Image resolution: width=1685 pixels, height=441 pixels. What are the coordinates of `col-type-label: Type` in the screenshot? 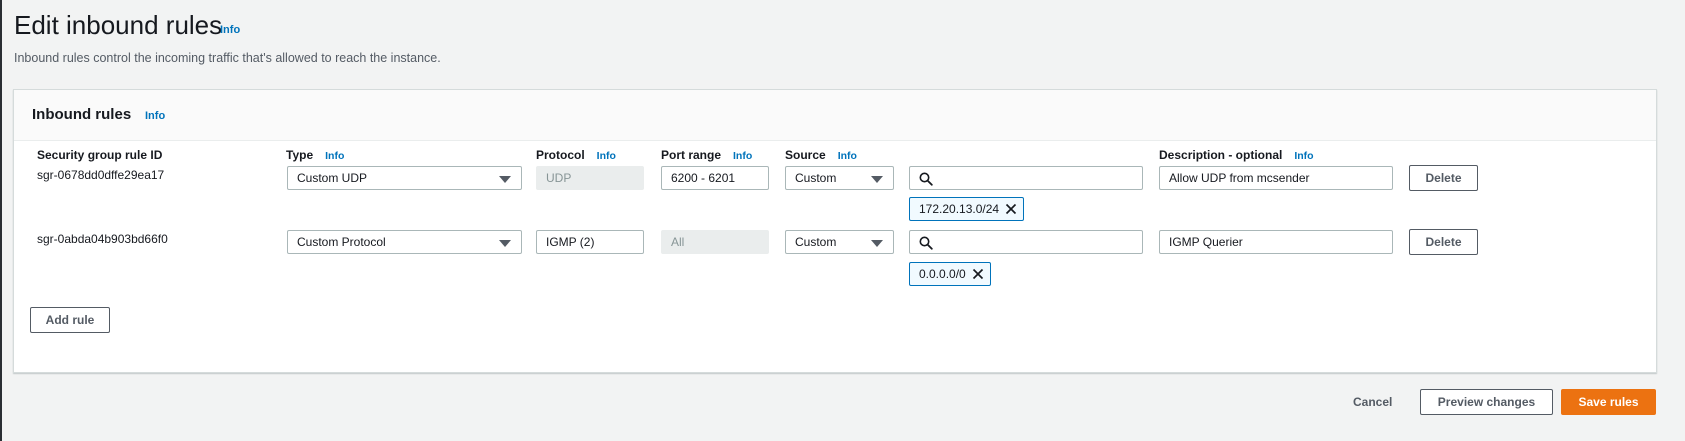 It's located at (300, 155).